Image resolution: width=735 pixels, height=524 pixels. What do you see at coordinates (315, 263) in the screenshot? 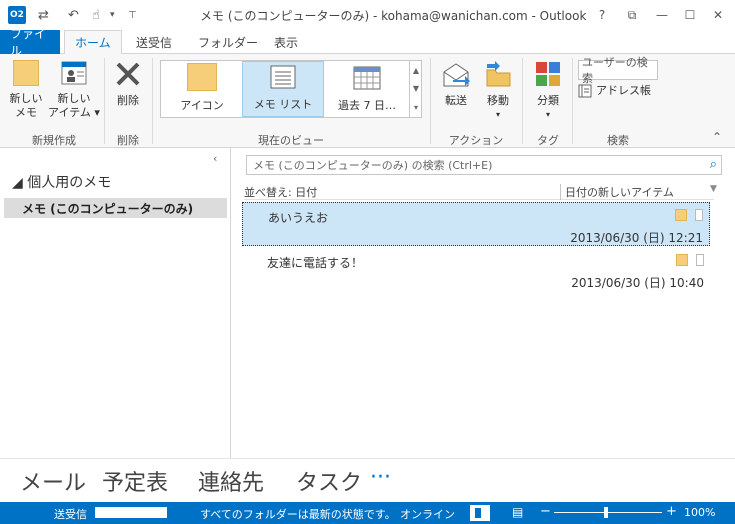
I see `note-title: 友達に電話する！` at bounding box center [315, 263].